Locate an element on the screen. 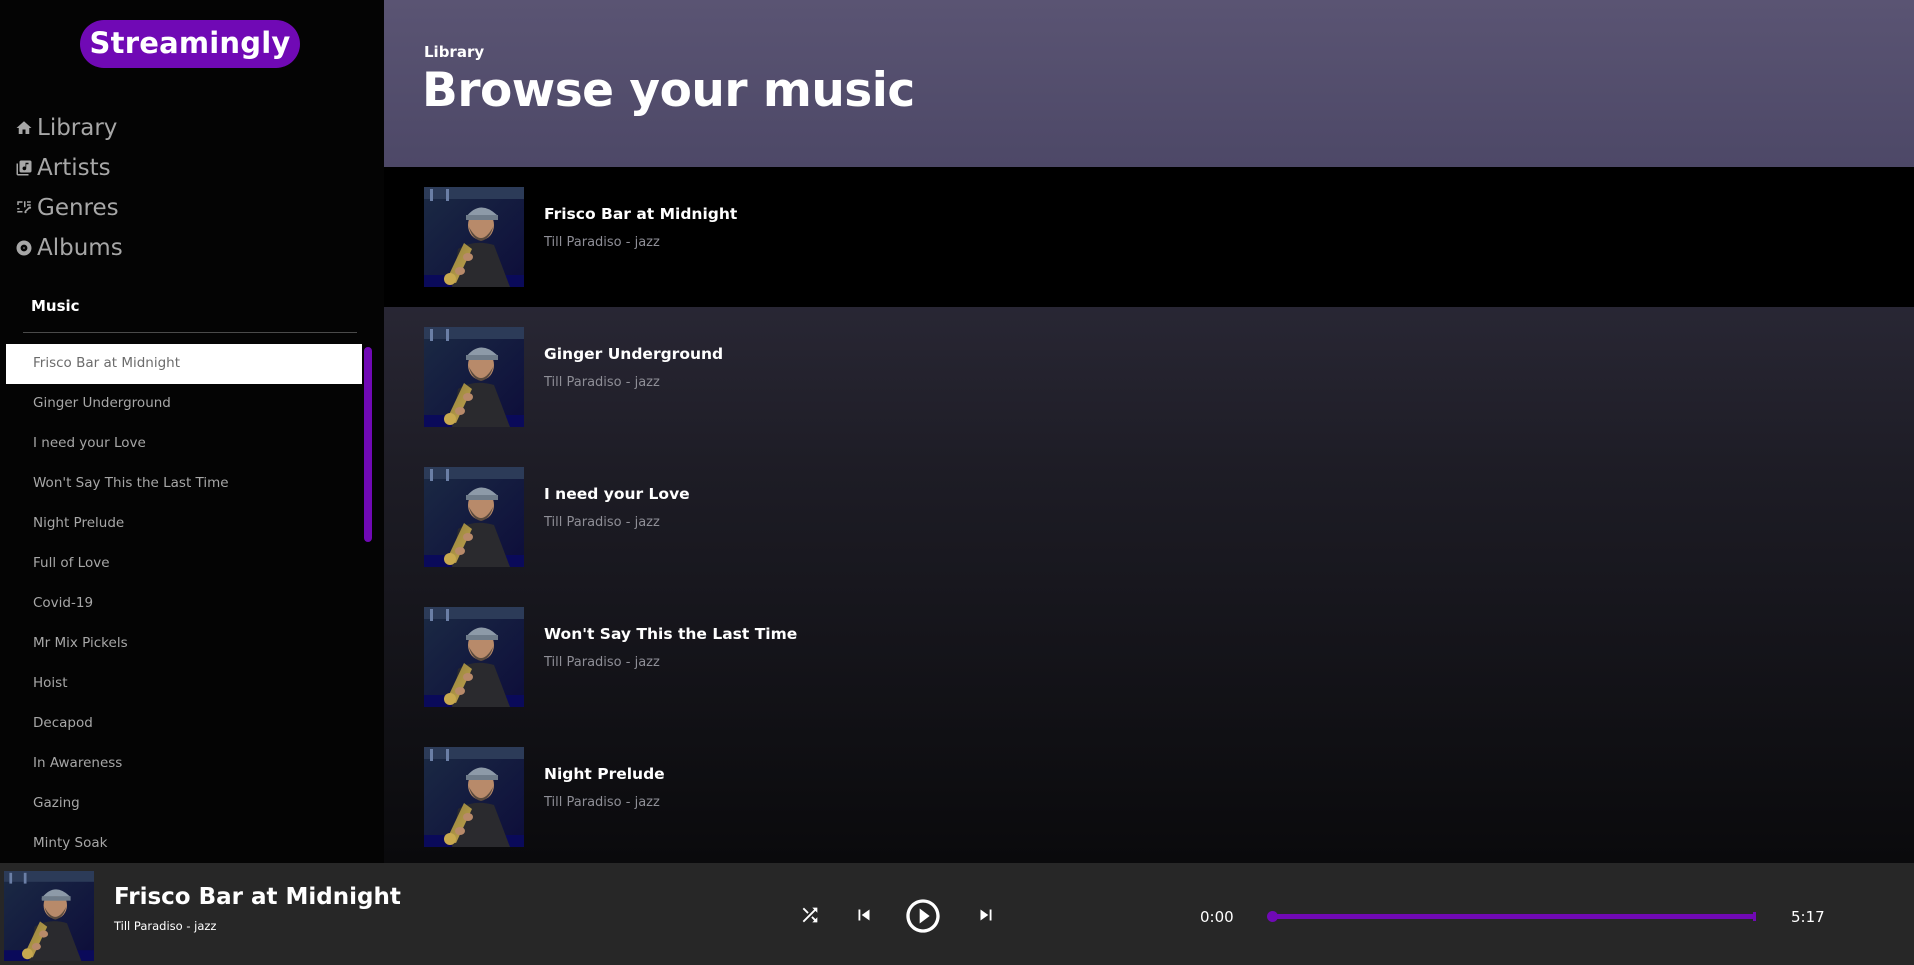 This screenshot has width=1914, height=965. skip-next-icon is located at coordinates (986, 915).